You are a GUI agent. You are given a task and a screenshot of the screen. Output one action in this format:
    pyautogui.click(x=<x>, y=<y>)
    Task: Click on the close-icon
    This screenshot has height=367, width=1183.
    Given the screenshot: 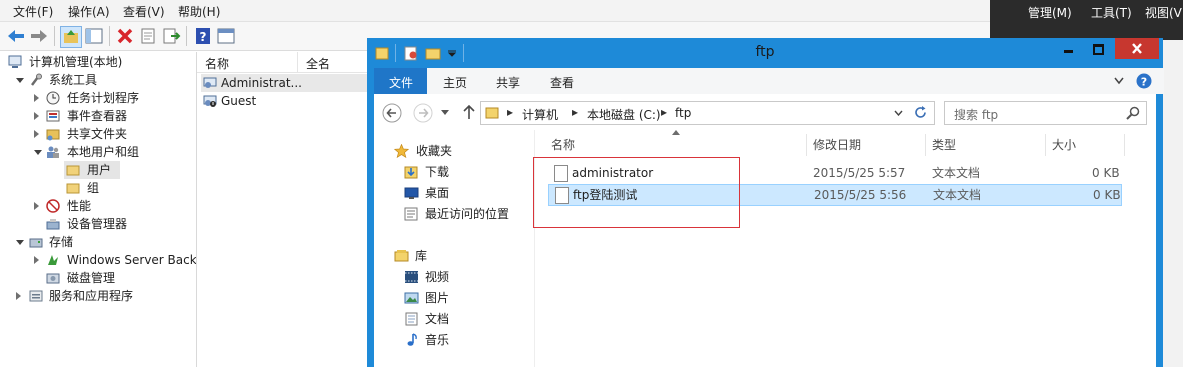 What is the action you would take?
    pyautogui.click(x=1137, y=48)
    